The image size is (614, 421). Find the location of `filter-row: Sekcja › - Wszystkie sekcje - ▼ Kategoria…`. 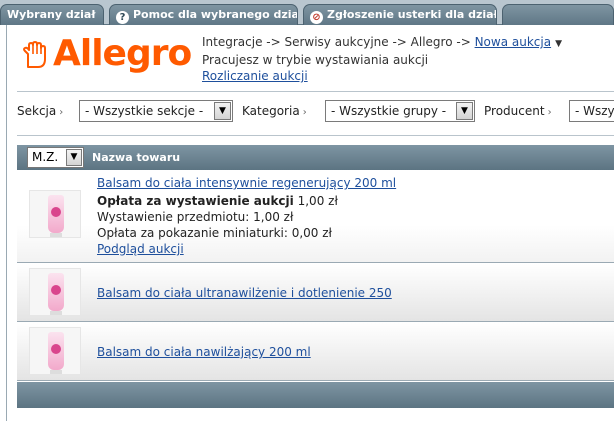

filter-row: Sekcja › - Wszystkie sekcje - ▼ Kategoria… is located at coordinates (315, 112).